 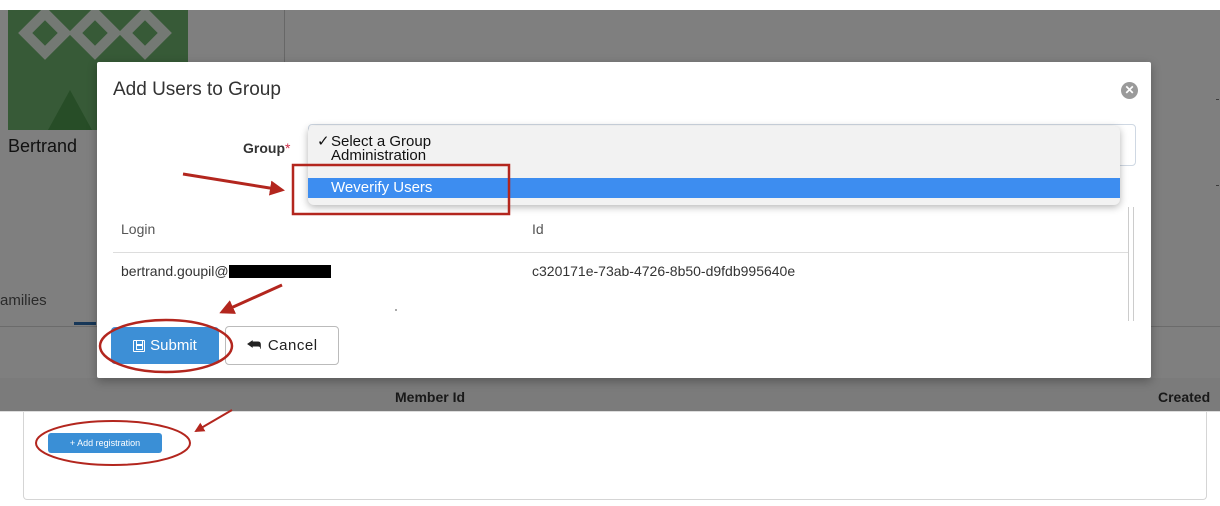 What do you see at coordinates (173, 345) in the screenshot?
I see `submit-label: Submit` at bounding box center [173, 345].